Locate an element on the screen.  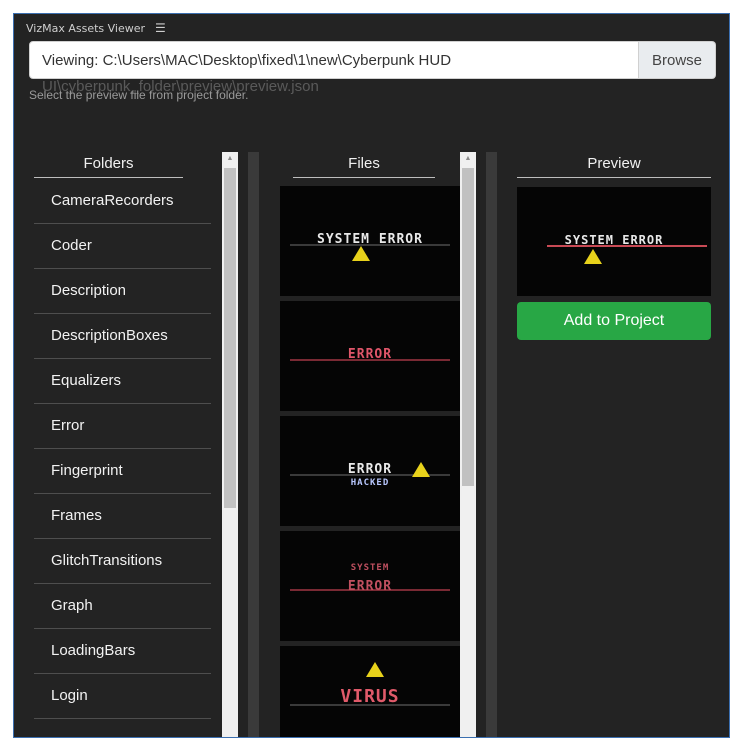
add-to-project-button: Add to Project is located at coordinates (614, 321).